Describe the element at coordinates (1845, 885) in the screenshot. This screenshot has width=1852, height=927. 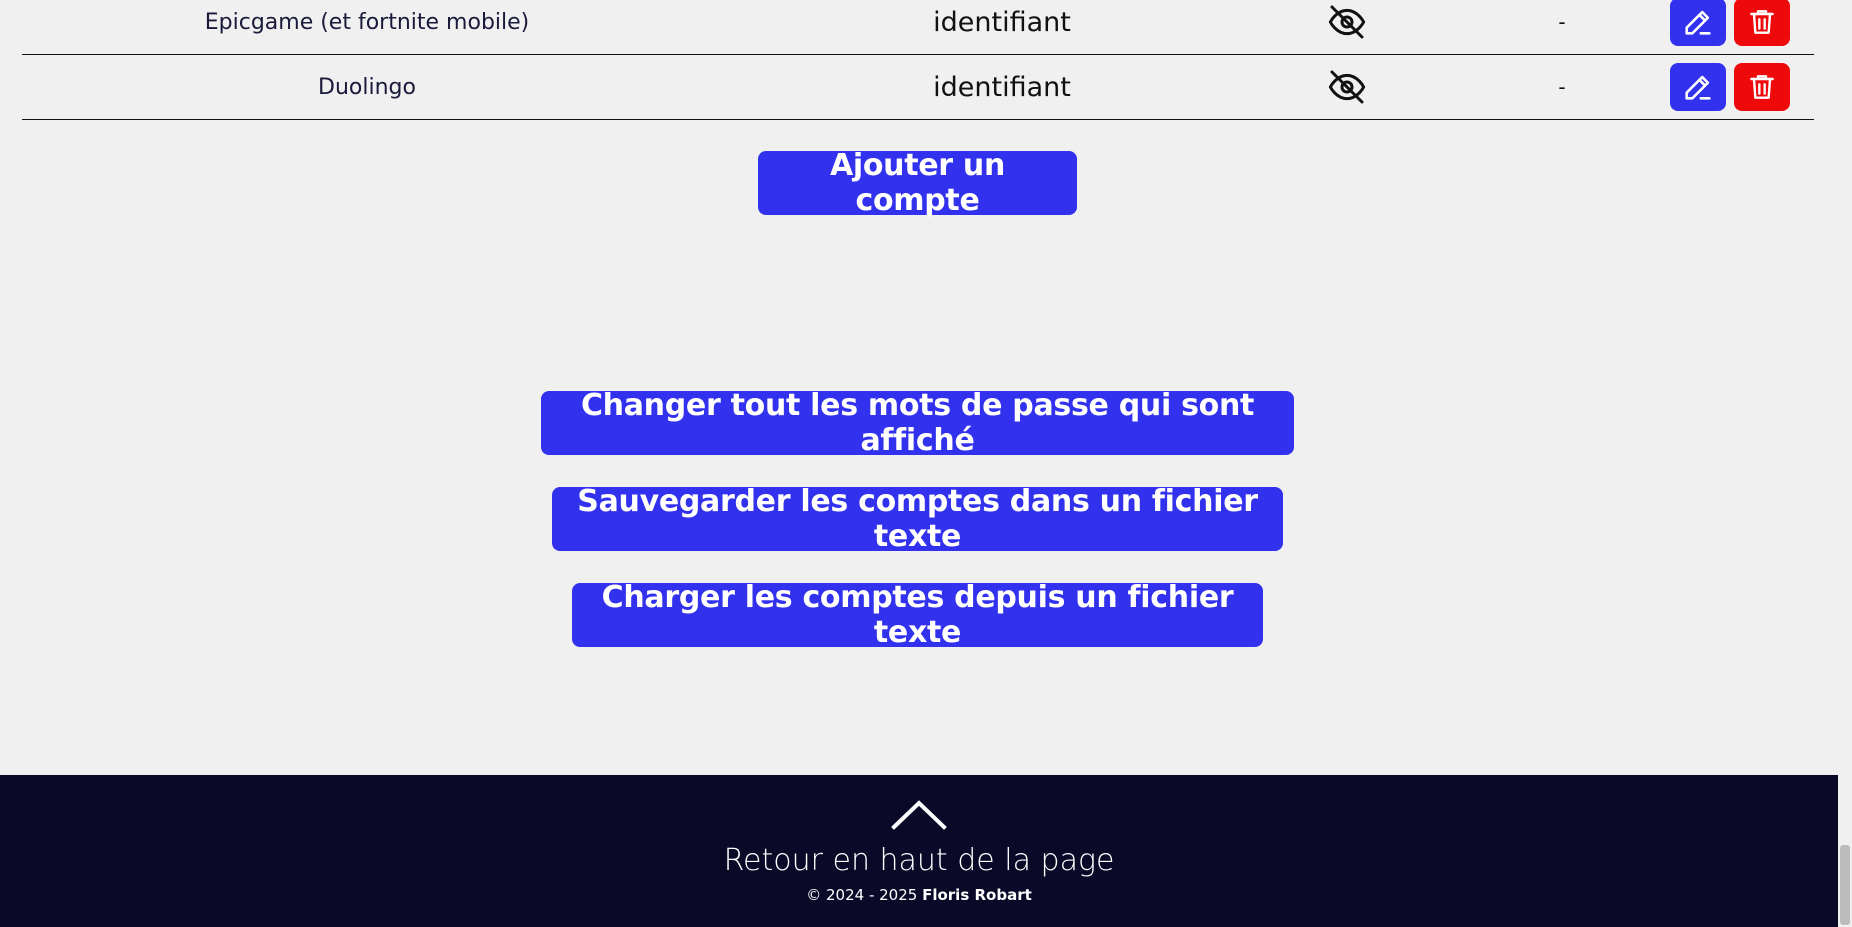
I see `scrollbar-thumb` at that location.